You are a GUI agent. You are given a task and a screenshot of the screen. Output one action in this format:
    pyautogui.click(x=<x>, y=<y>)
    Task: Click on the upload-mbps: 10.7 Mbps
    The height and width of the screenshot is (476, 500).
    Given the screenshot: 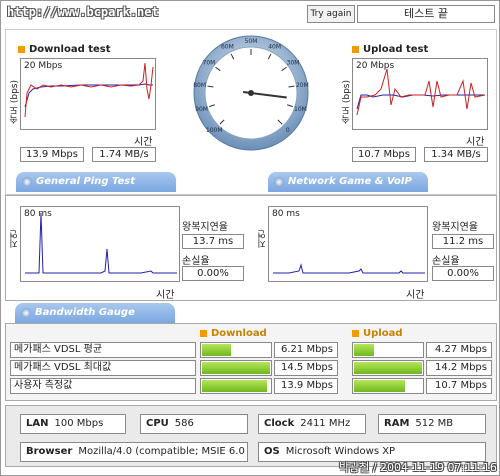 What is the action you would take?
    pyautogui.click(x=384, y=154)
    